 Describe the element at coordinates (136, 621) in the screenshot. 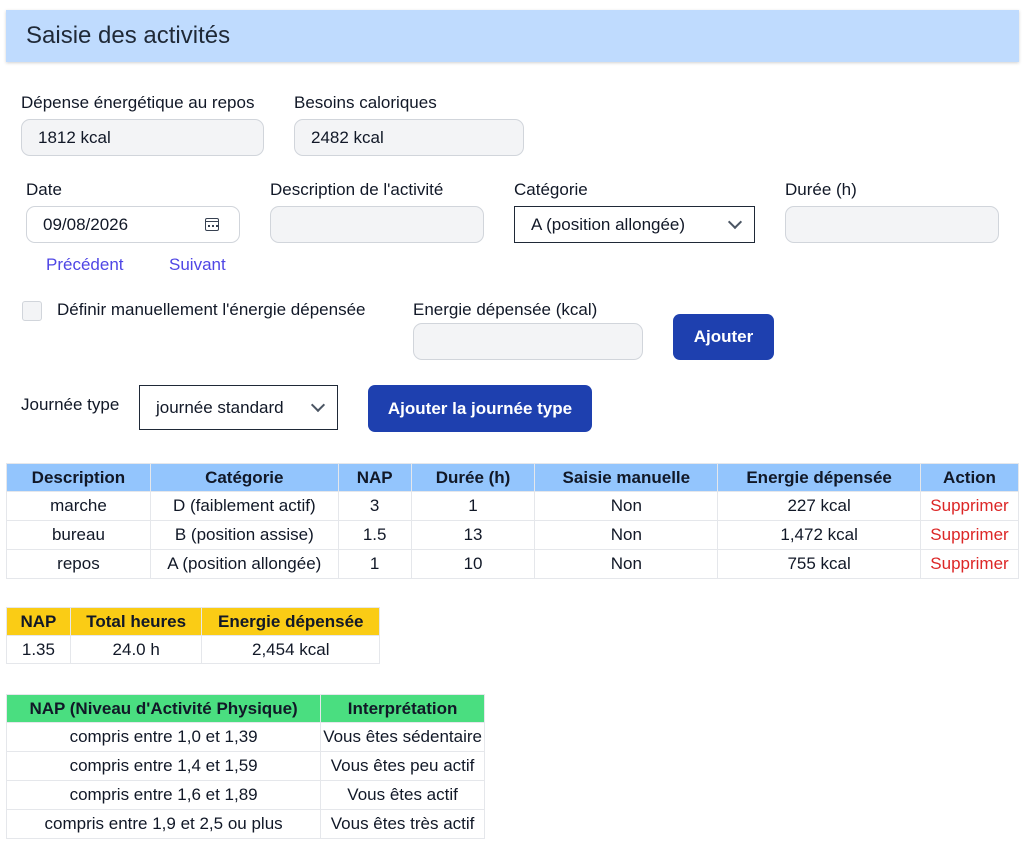

I see `column-header: Total heures` at that location.